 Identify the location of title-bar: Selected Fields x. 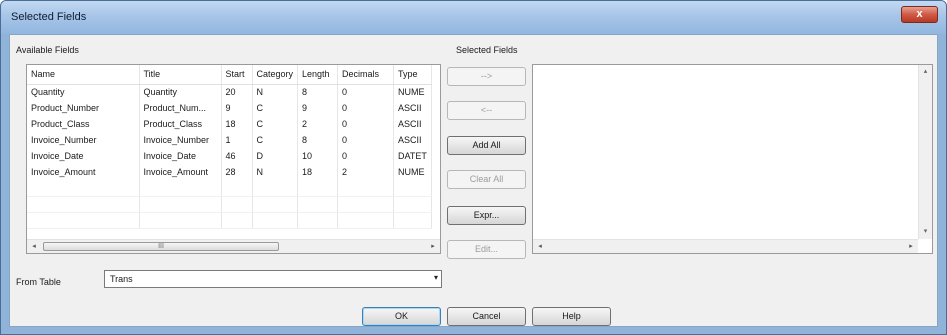
(473, 17).